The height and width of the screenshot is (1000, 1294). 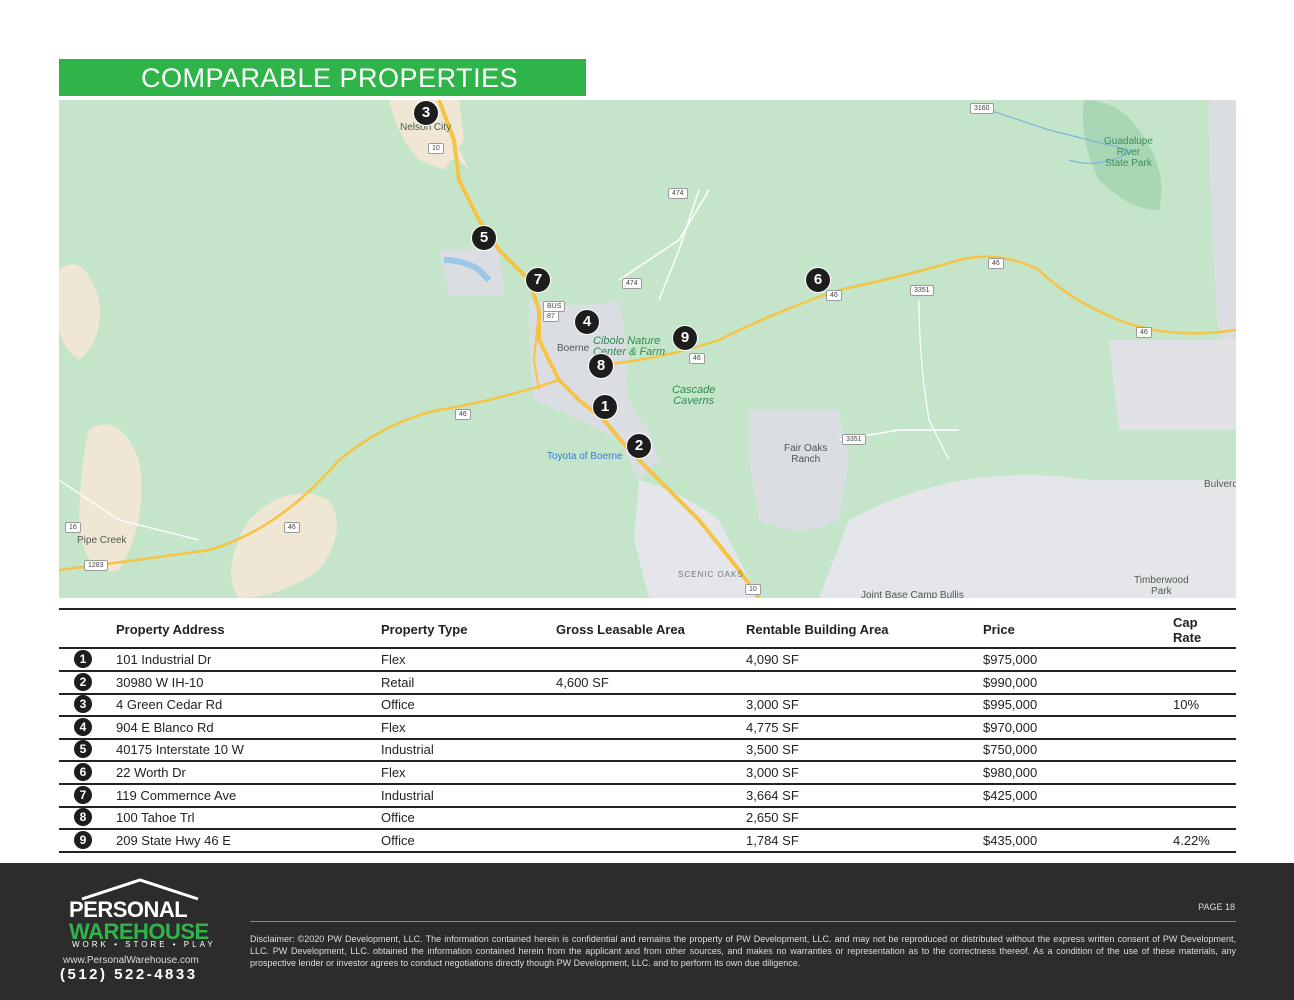 What do you see at coordinates (1010, 727) in the screenshot?
I see `cell-price: $970,000` at bounding box center [1010, 727].